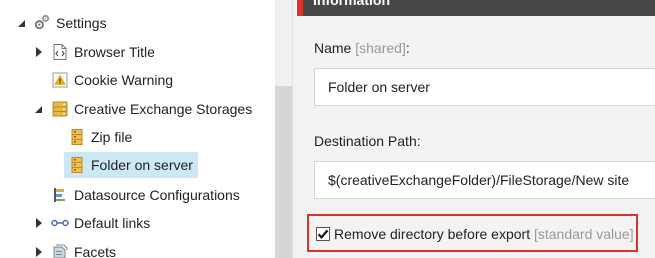 Image resolution: width=655 pixels, height=258 pixels. What do you see at coordinates (407, 48) in the screenshot?
I see `name-label-suffix: :` at bounding box center [407, 48].